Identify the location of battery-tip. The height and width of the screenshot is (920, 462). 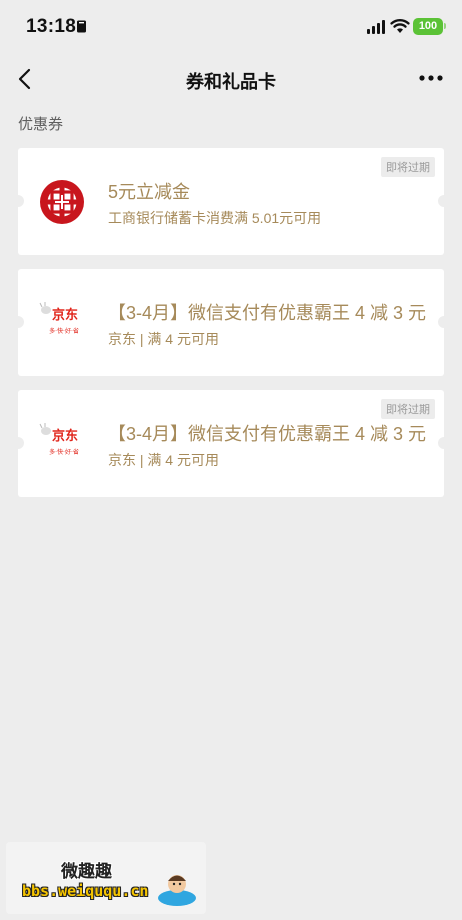
(445, 26).